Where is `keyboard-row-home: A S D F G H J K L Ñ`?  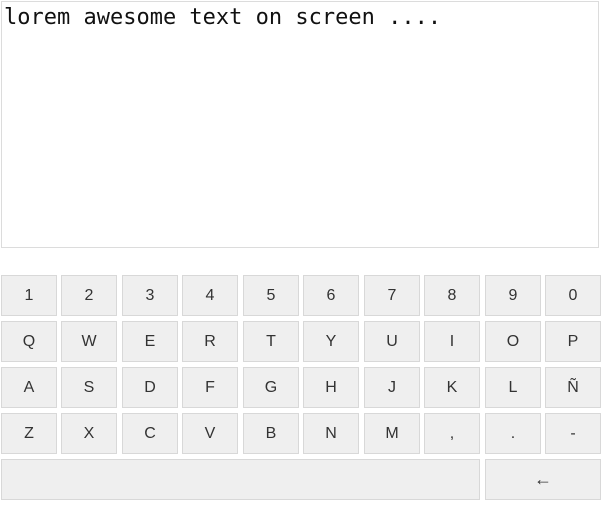 keyboard-row-home: A S D F G H J K L Ñ is located at coordinates (301, 387).